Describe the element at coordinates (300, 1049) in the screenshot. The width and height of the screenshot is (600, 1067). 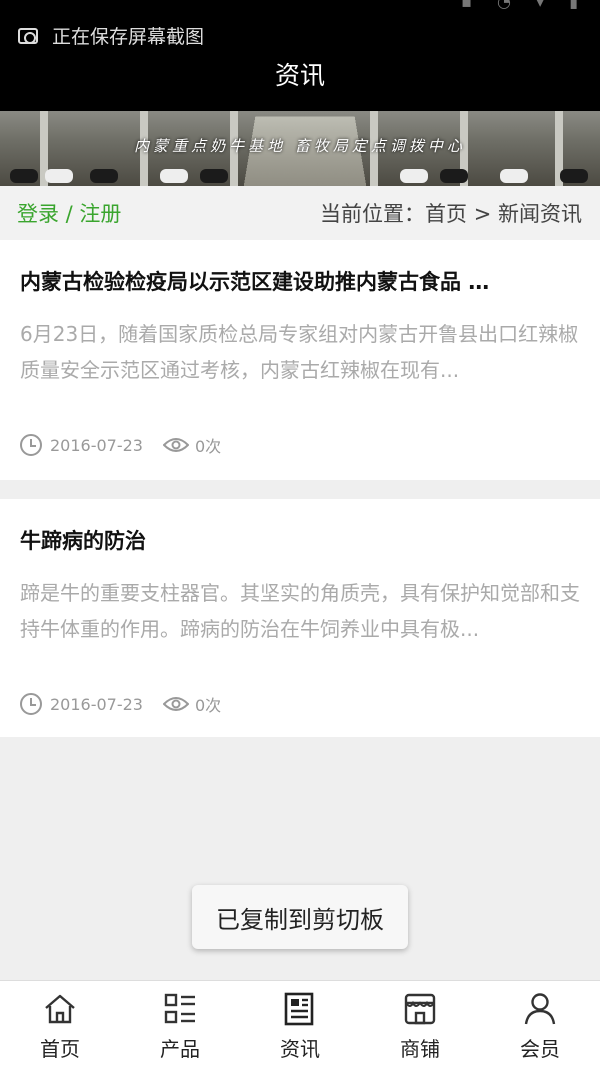
I see `tab-label: 资讯` at that location.